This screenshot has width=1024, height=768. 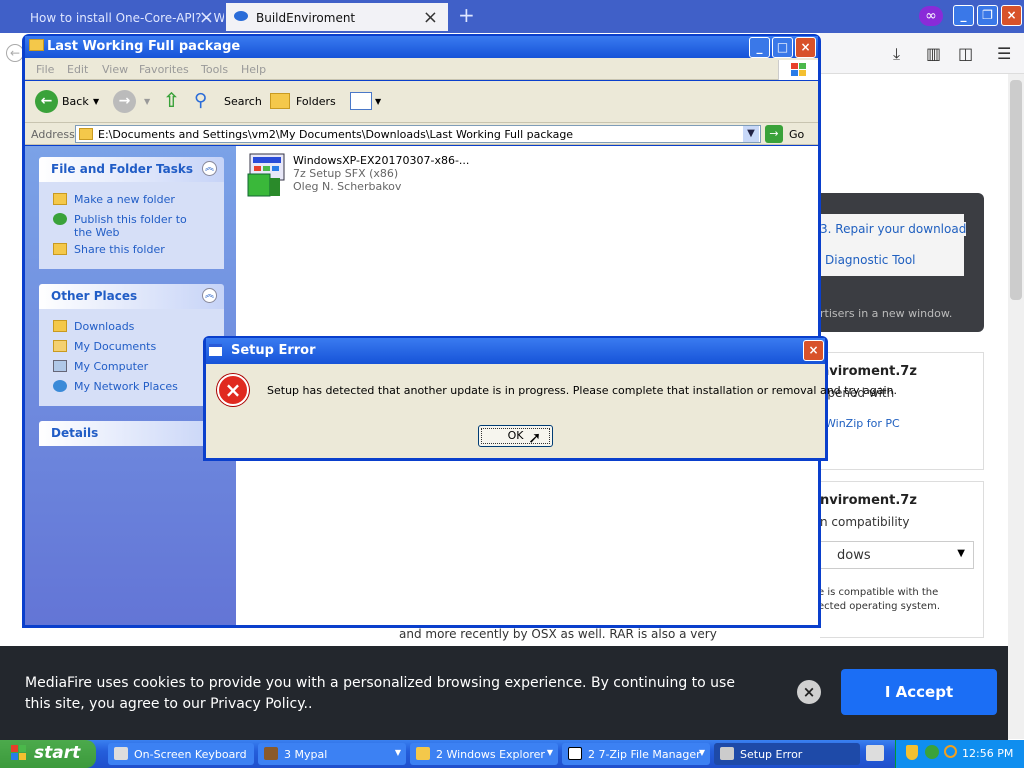 What do you see at coordinates (253, 69) in the screenshot?
I see `menu-help: Help` at bounding box center [253, 69].